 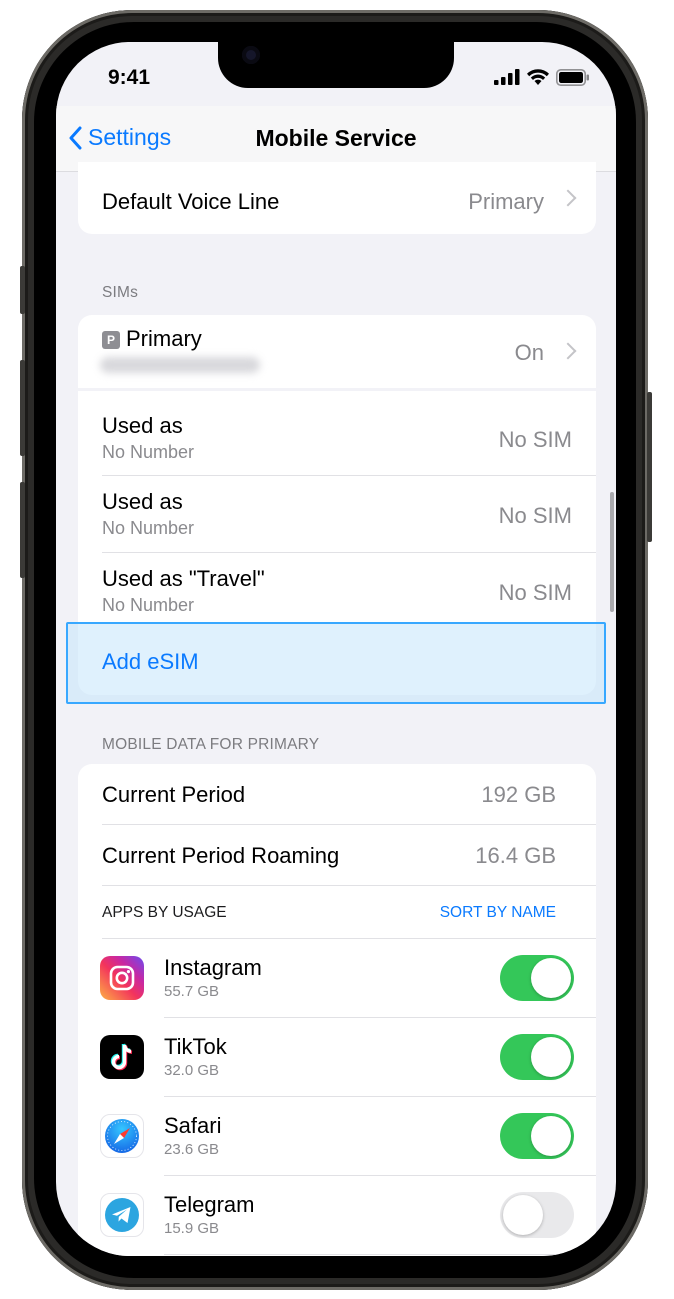 What do you see at coordinates (213, 967) in the screenshot?
I see `app-name: Instagram` at bounding box center [213, 967].